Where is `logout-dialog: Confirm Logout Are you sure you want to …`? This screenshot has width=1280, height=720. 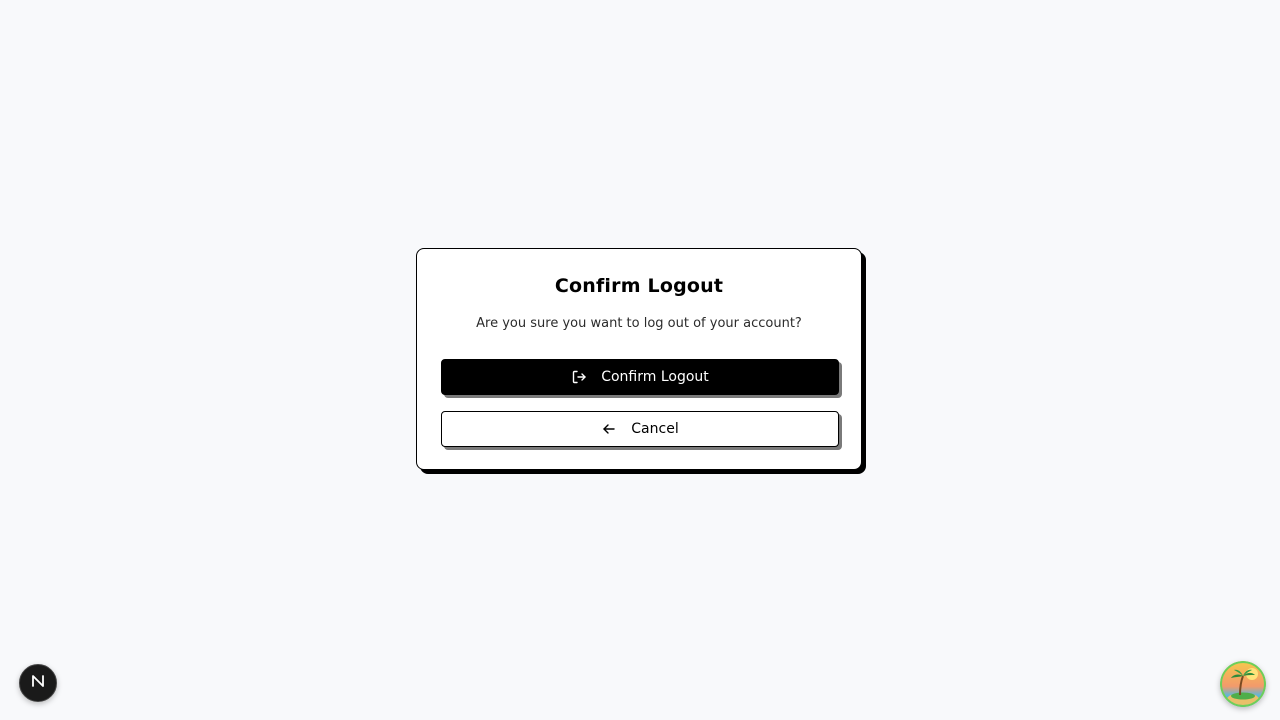
logout-dialog: Confirm Logout Are you sure you want to … is located at coordinates (639, 359).